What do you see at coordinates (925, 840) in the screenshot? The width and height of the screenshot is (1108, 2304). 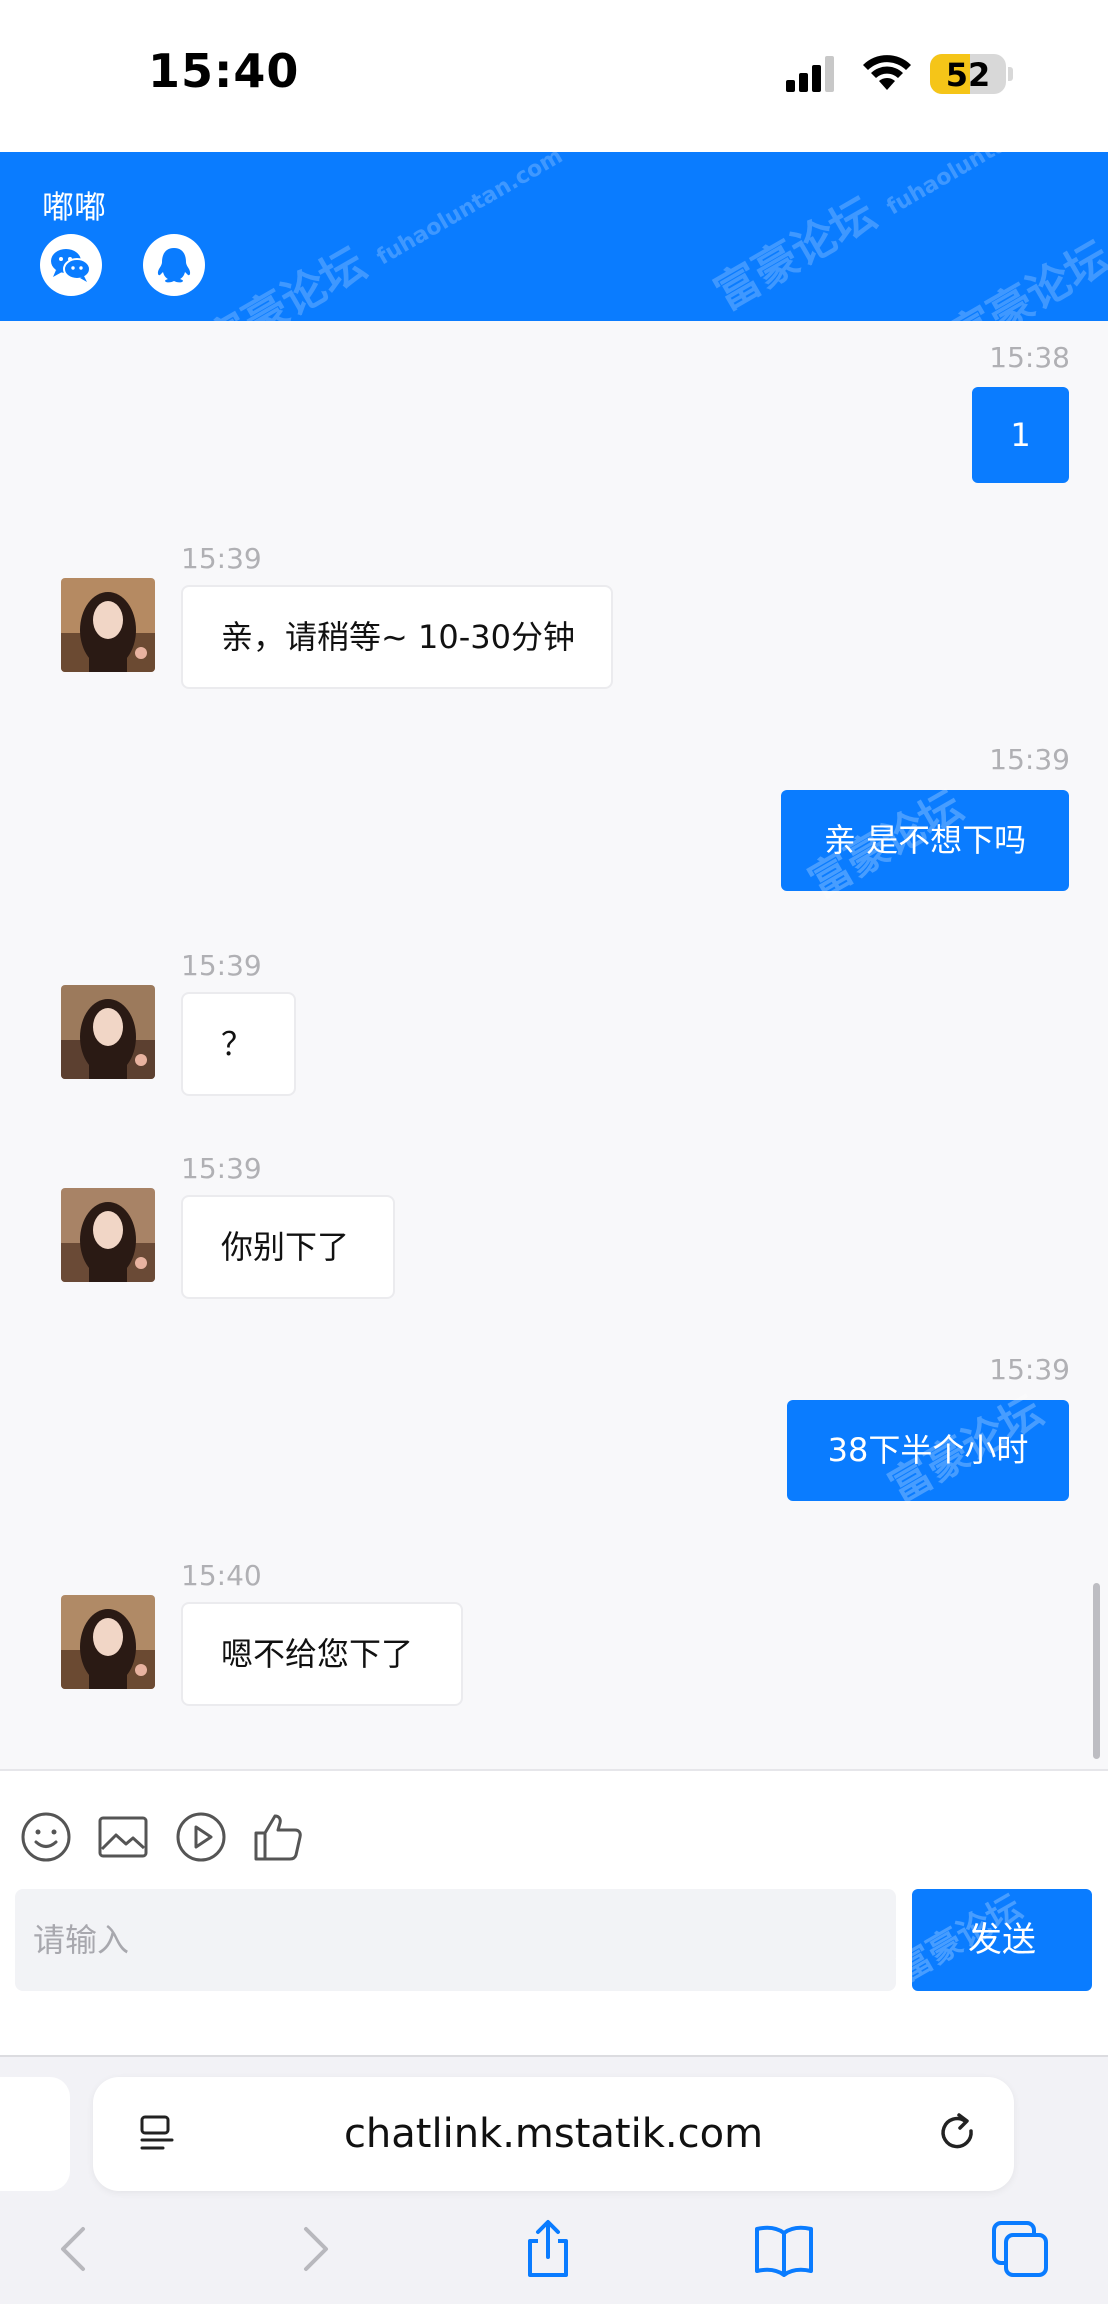 I see `message-bubble-outgoing: 亲 是不想下吗` at bounding box center [925, 840].